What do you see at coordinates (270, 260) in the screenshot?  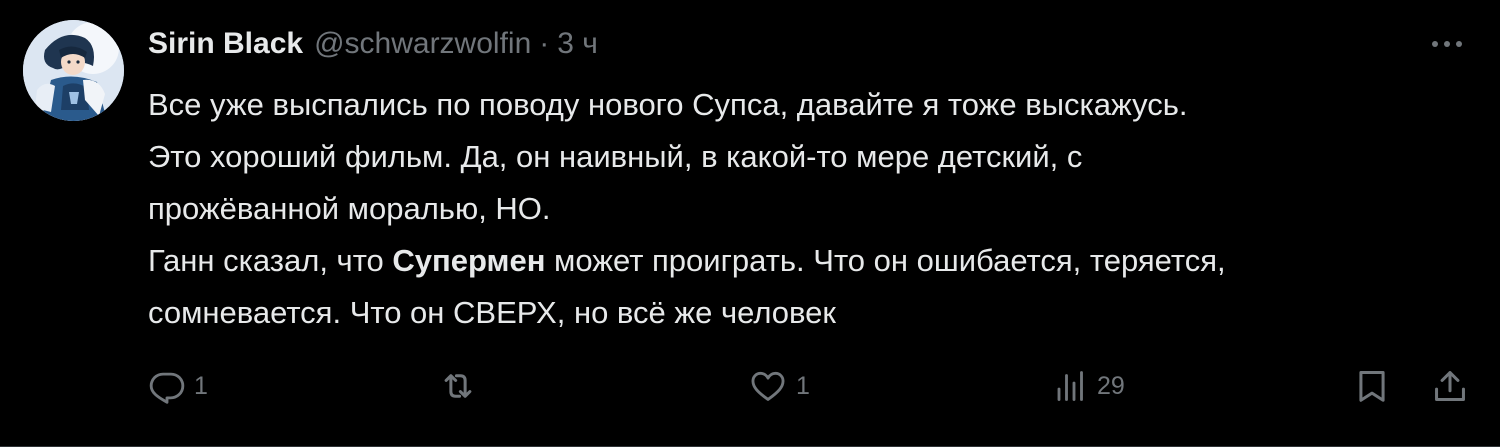 I see `text-segment: Ганн сказал, что` at bounding box center [270, 260].